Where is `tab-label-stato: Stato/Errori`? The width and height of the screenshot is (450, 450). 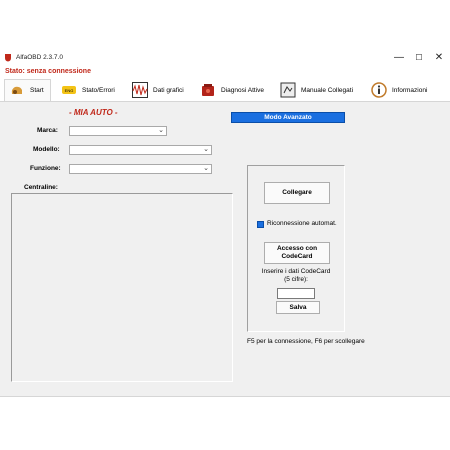 tab-label-stato: Stato/Errori is located at coordinates (98, 90).